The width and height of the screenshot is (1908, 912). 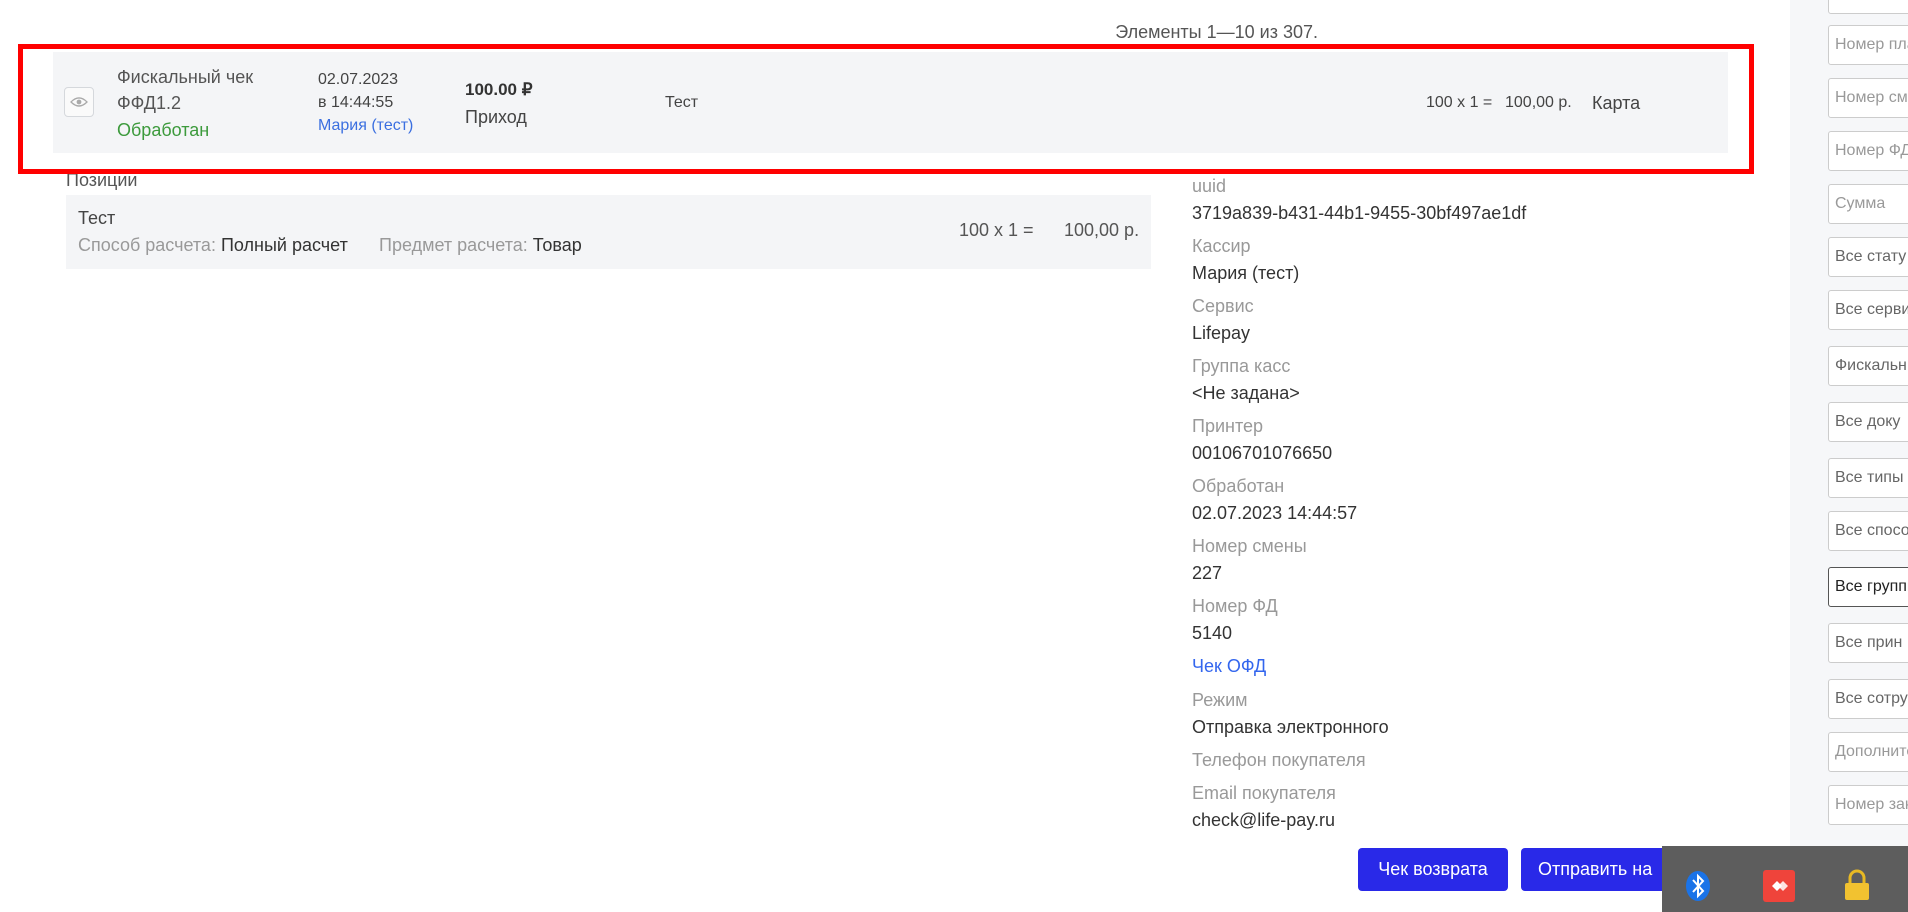 I want to click on anydesk-icon, so click(x=1779, y=888).